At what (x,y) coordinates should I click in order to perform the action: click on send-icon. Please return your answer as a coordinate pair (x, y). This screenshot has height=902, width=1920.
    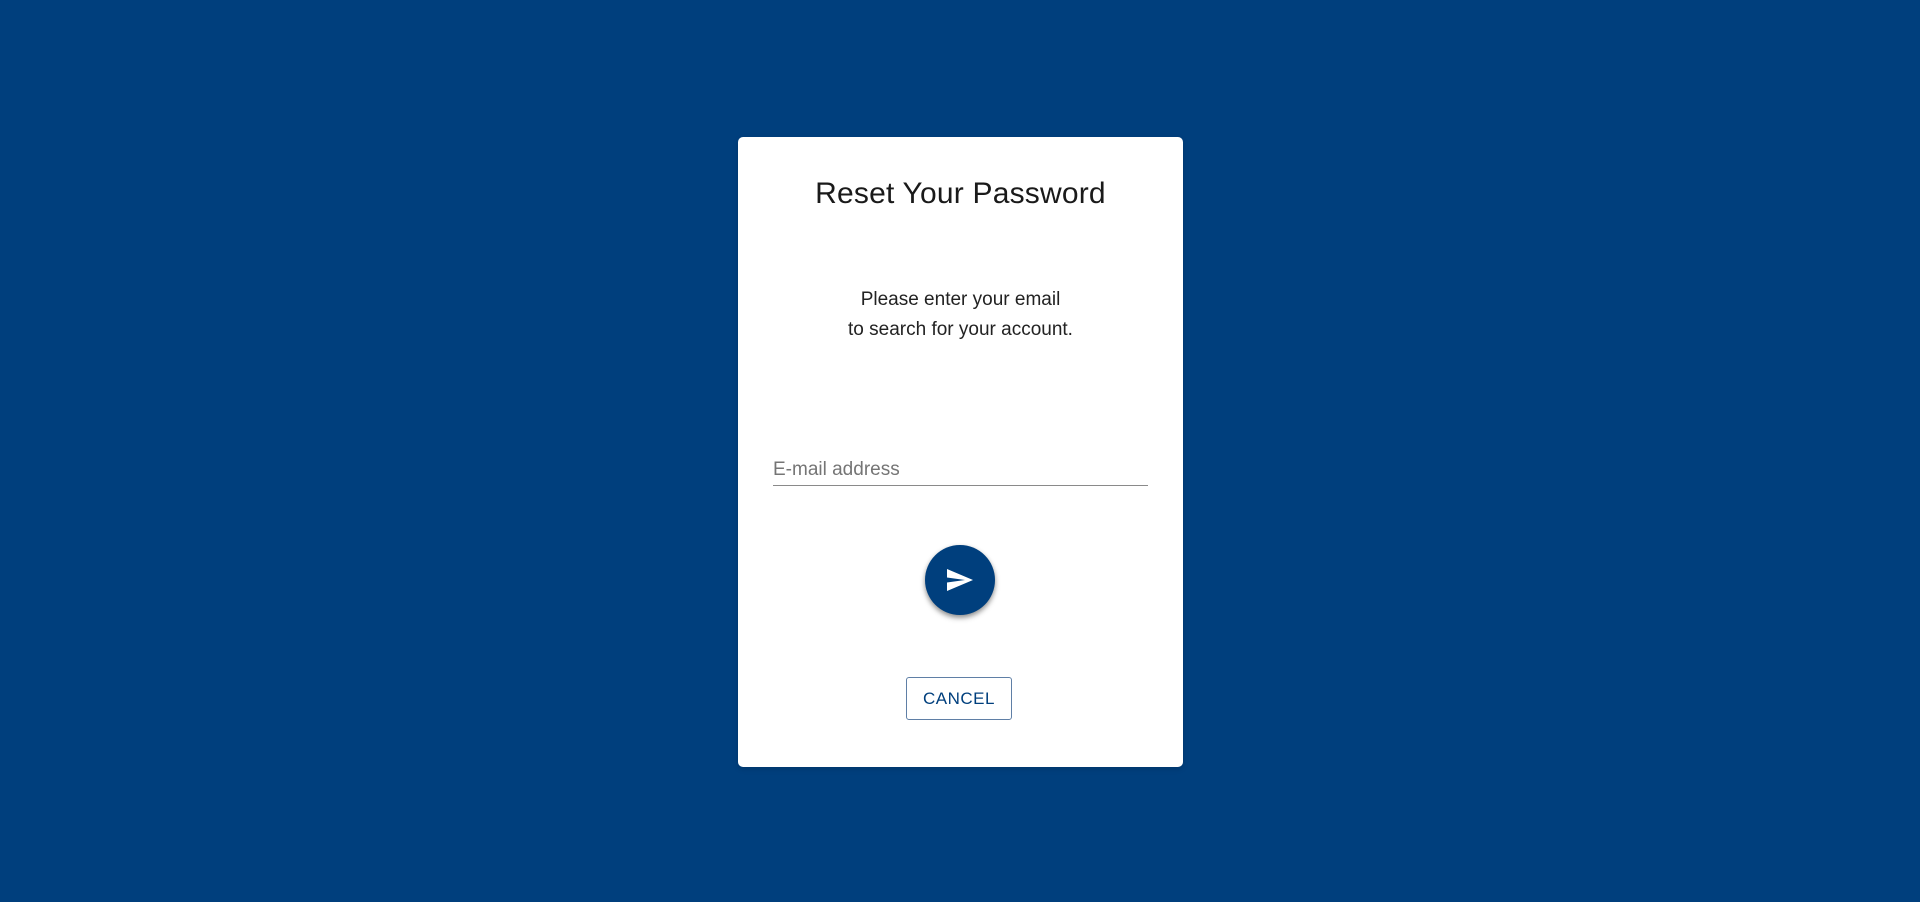
    Looking at the image, I should click on (960, 580).